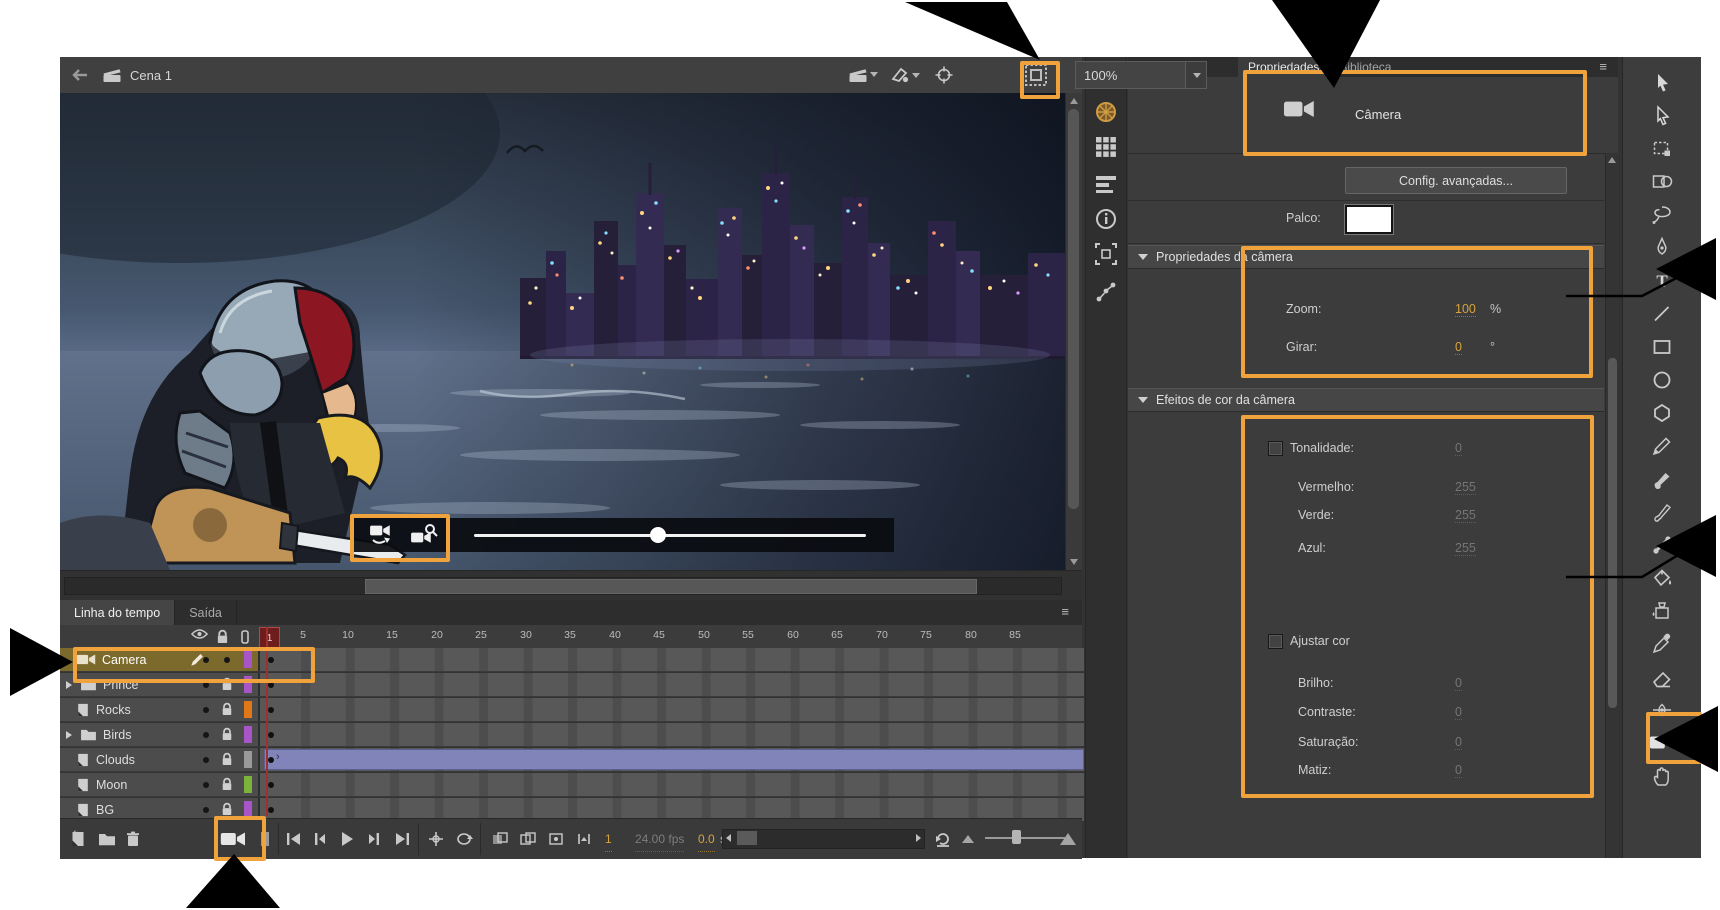  What do you see at coordinates (1662, 775) in the screenshot?
I see `hand-tool` at bounding box center [1662, 775].